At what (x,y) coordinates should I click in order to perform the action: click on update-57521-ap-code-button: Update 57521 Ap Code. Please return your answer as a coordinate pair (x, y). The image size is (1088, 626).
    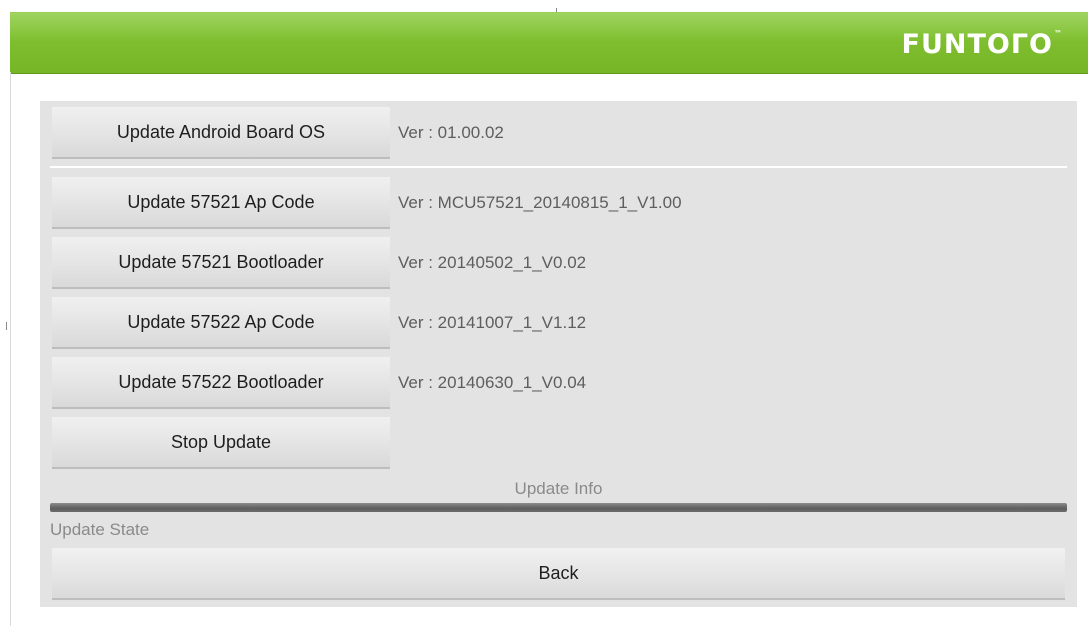
    Looking at the image, I should click on (221, 203).